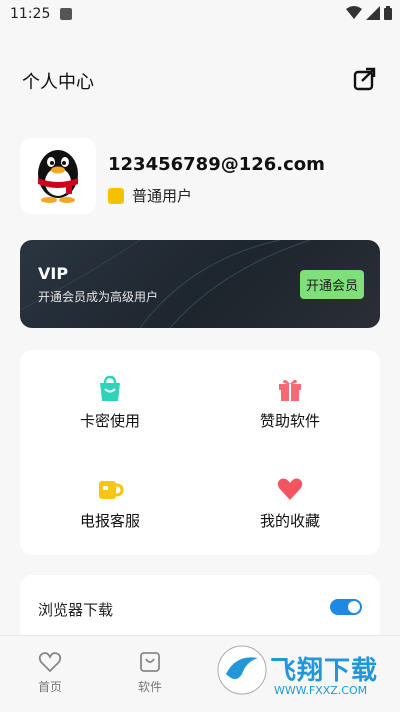 The image size is (400, 712). Describe the element at coordinates (111, 490) in the screenshot. I see `cup-icon` at that location.